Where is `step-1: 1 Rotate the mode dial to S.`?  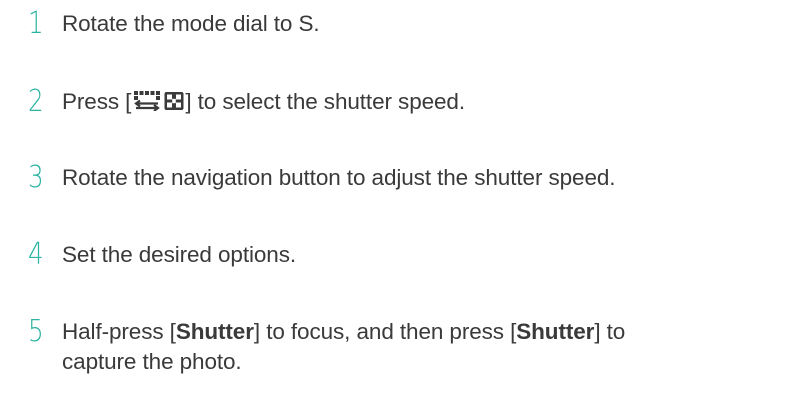 step-1: 1 Rotate the mode dial to S. is located at coordinates (413, 24).